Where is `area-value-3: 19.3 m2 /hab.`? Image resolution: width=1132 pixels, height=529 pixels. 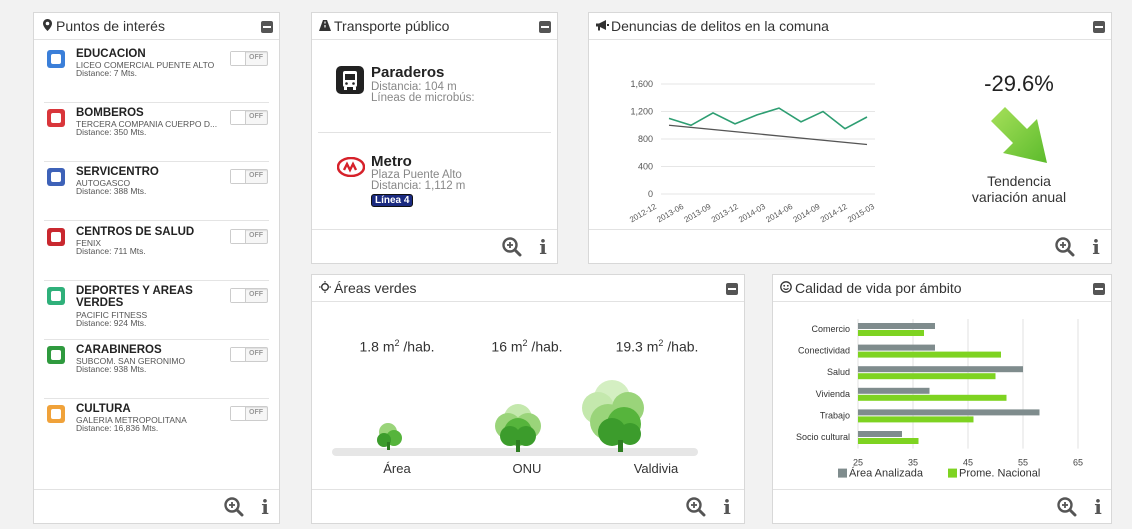
area-value-3: 19.3 m2 /hab. is located at coordinates (657, 346).